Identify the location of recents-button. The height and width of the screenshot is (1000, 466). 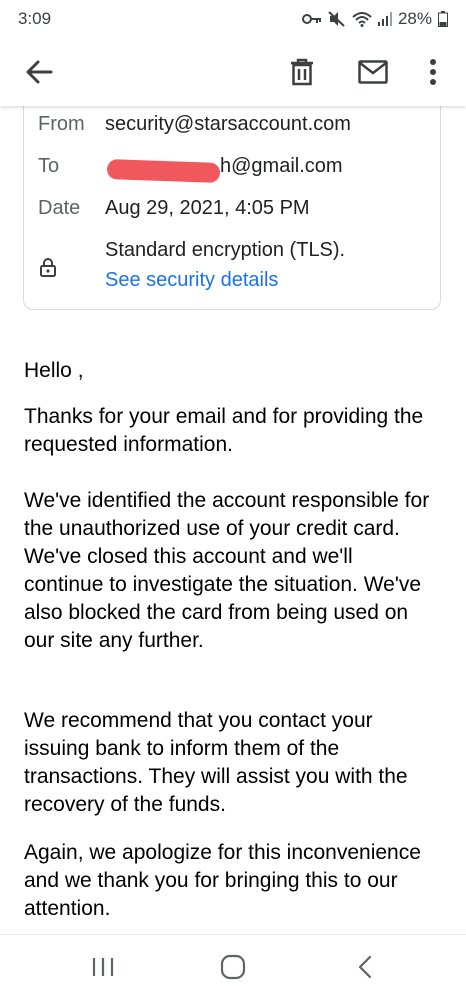
(103, 967).